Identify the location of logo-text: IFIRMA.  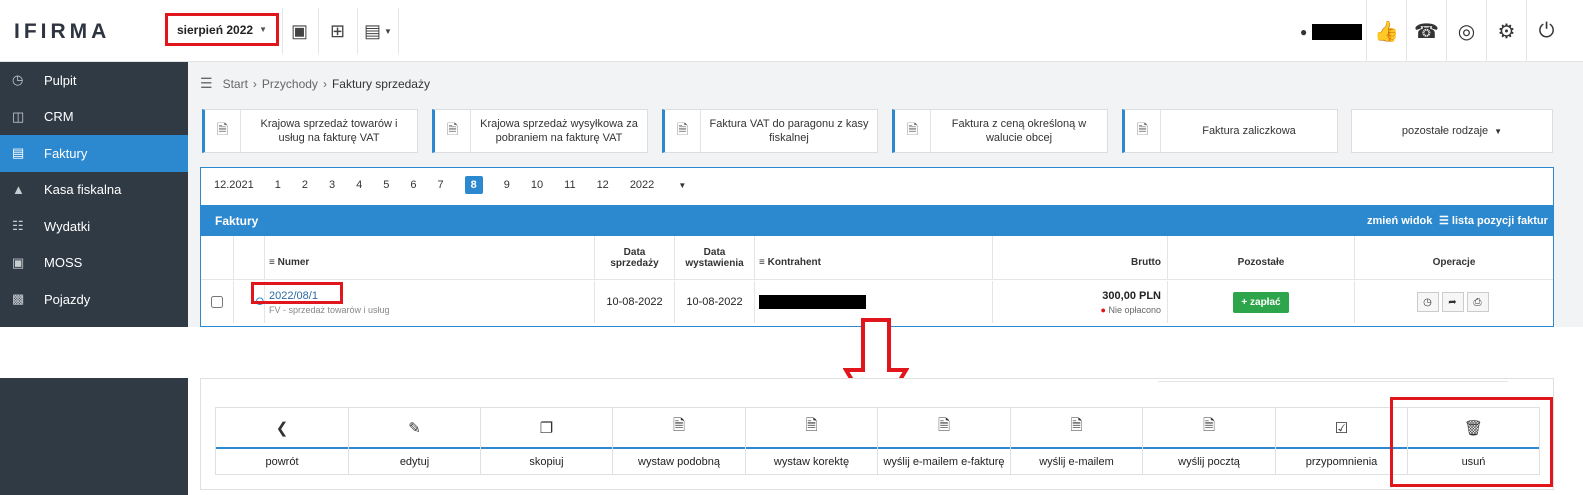
(62, 31).